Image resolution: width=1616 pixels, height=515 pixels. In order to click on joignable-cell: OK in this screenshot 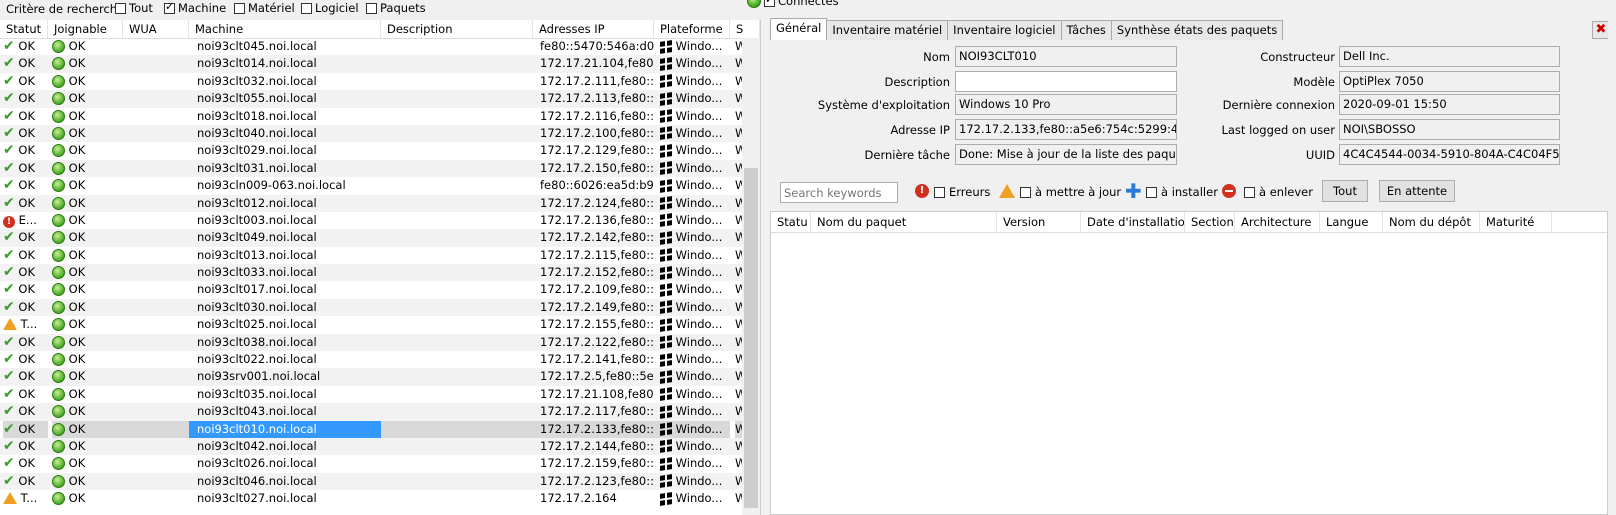, I will do `click(87, 307)`.